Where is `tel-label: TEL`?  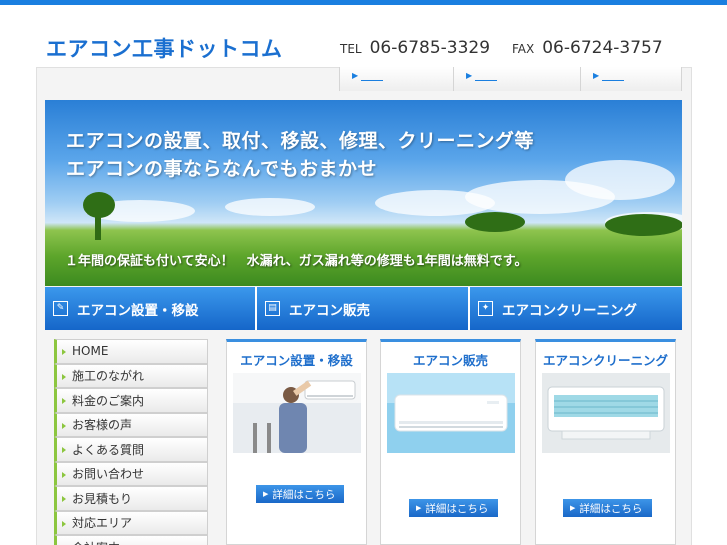
tel-label: TEL is located at coordinates (351, 49).